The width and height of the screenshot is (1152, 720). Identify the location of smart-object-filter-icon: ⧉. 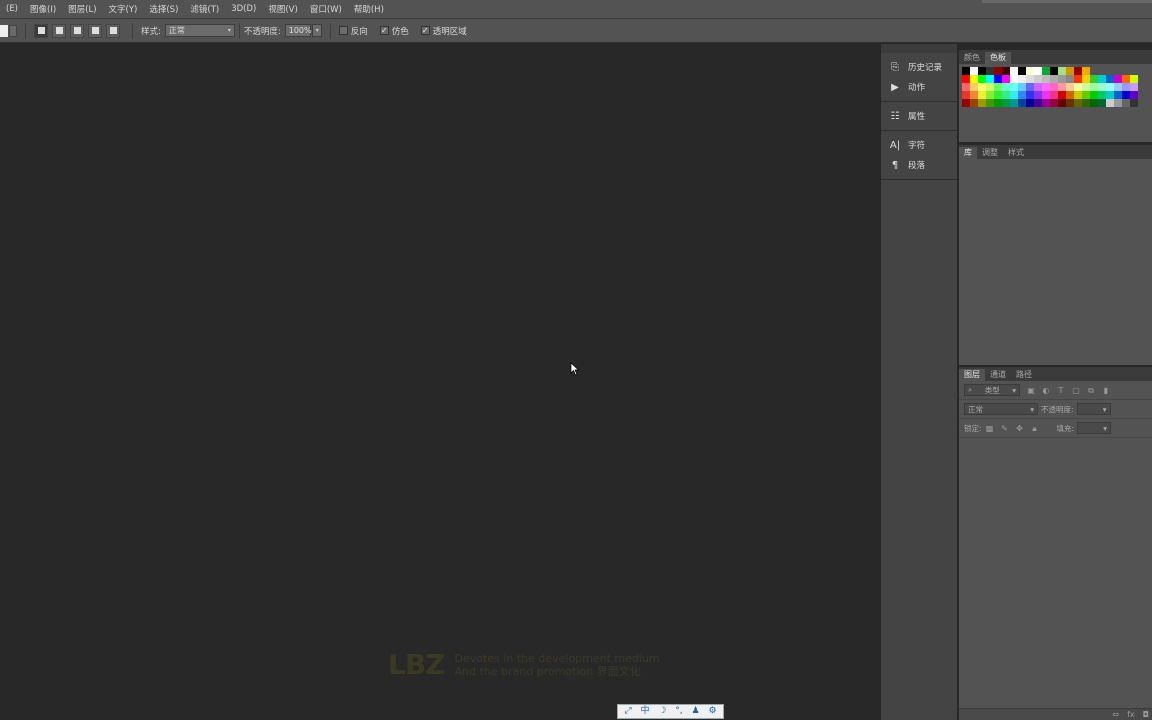
(1091, 390).